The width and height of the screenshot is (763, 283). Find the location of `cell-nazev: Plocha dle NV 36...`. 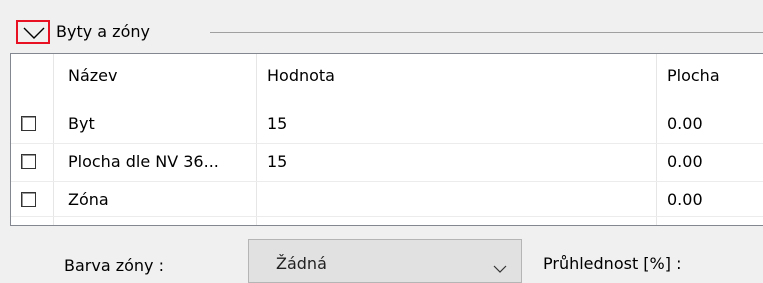

cell-nazev: Plocha dle NV 36... is located at coordinates (143, 161).